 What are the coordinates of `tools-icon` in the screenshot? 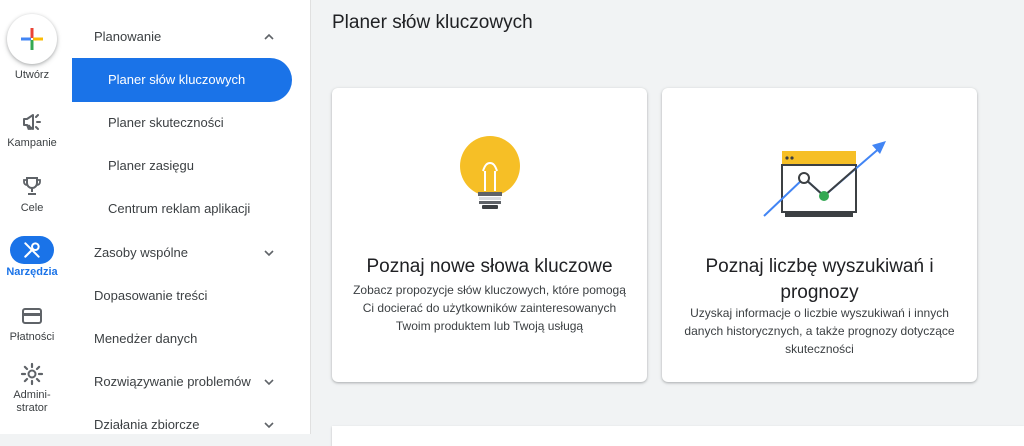 It's located at (32, 250).